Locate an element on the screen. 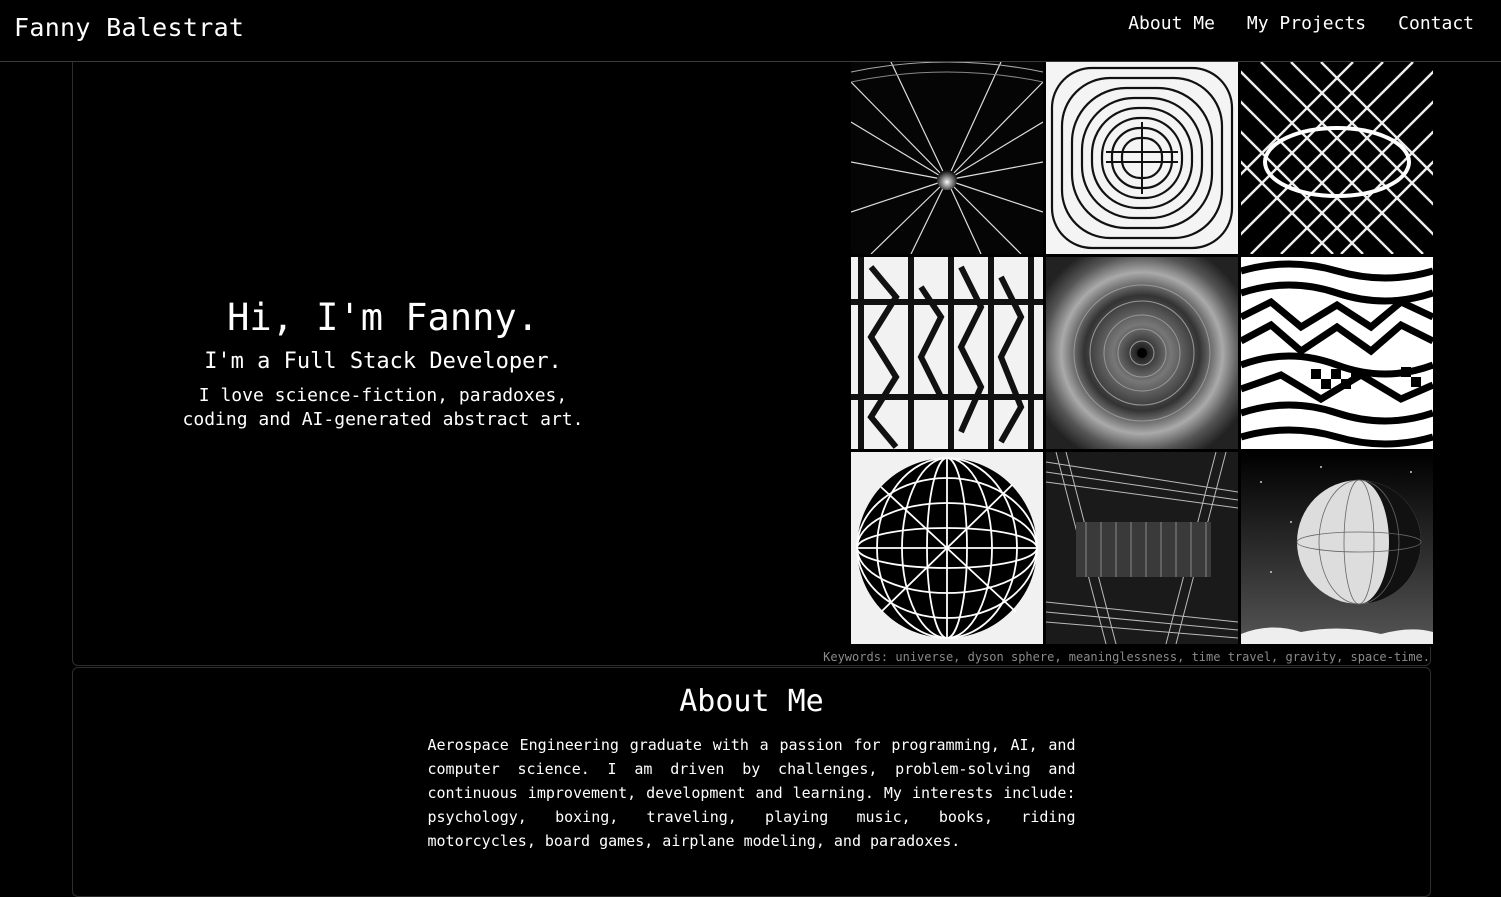  main-nav: About Me My Projects Contact is located at coordinates (1301, 23).